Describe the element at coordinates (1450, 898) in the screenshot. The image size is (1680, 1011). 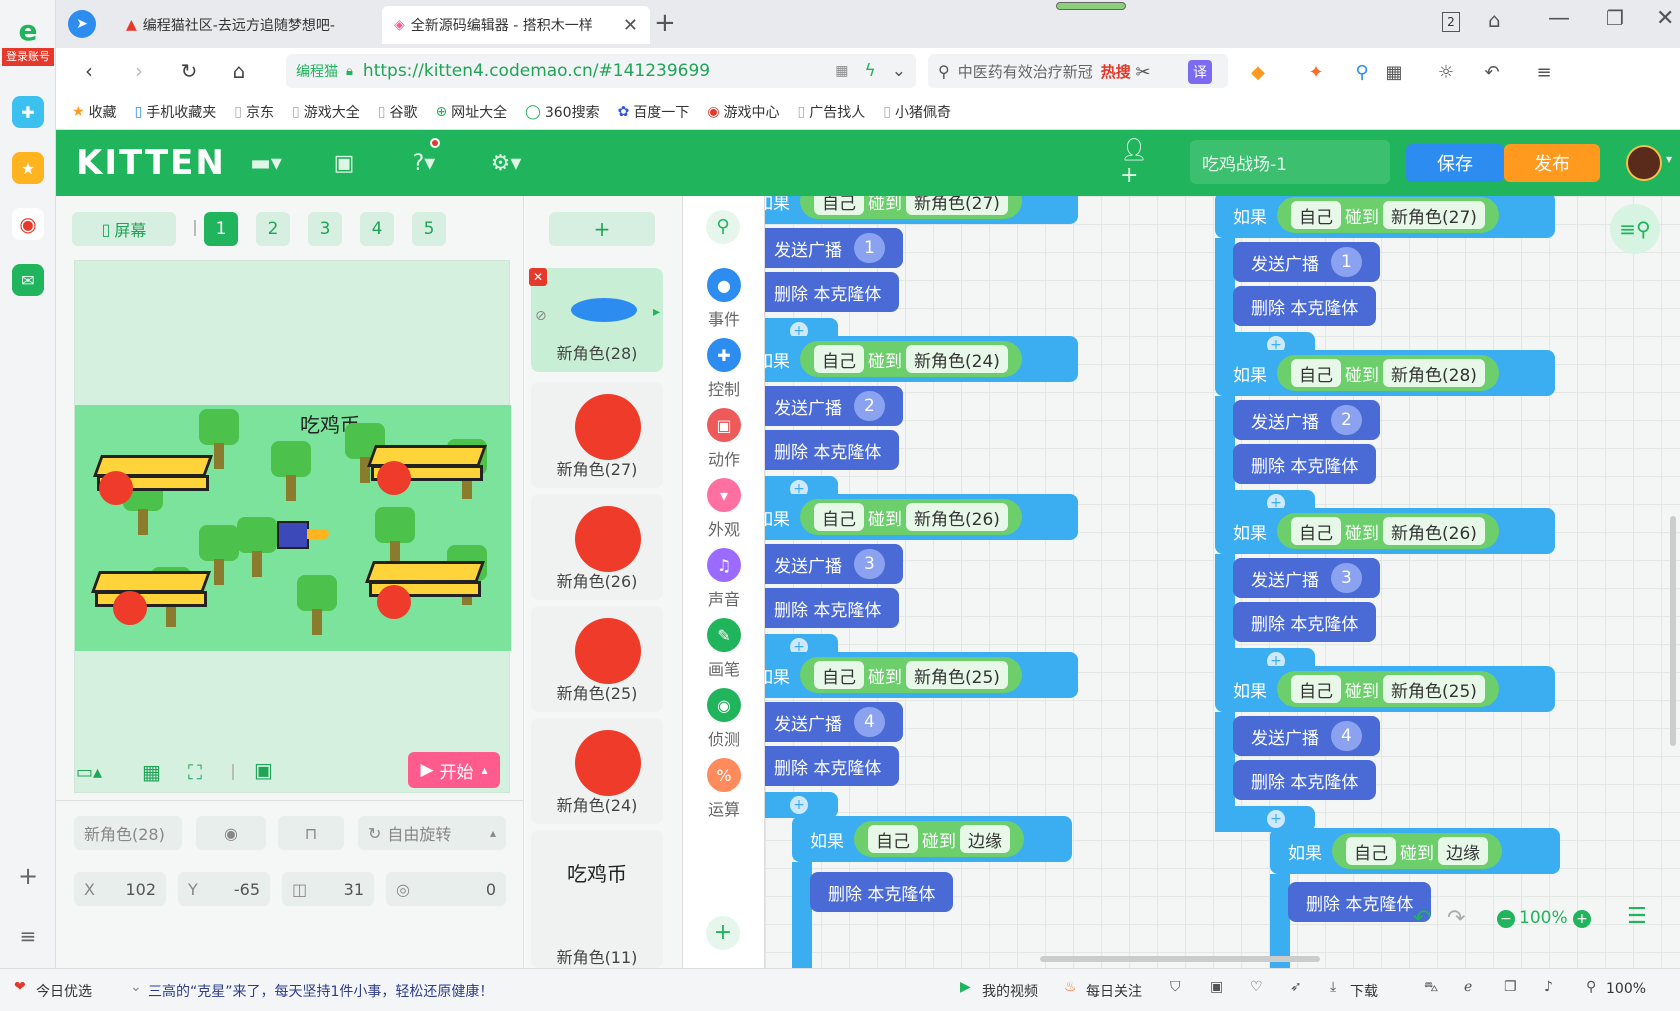
I see `if-edge-block-right: 如果 自己 碰到 边缘 删除 本克隆体` at that location.